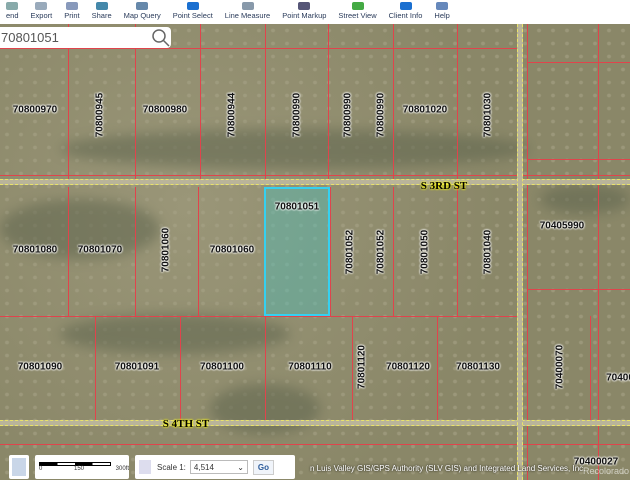 Image resolution: width=630 pixels, height=480 pixels. I want to click on toolbar-label: Point Markup, so click(304, 15).